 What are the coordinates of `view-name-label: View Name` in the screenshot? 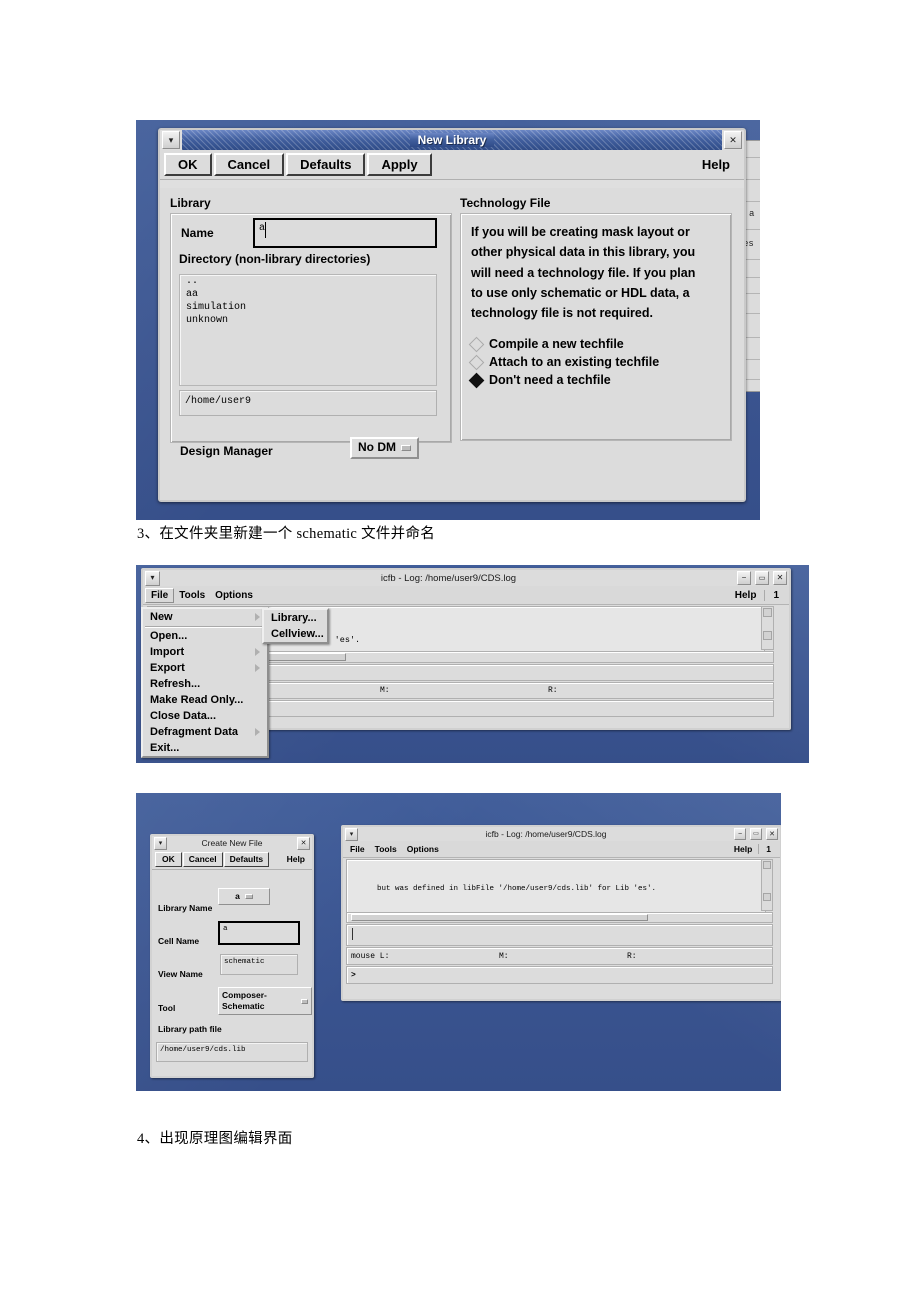 It's located at (180, 974).